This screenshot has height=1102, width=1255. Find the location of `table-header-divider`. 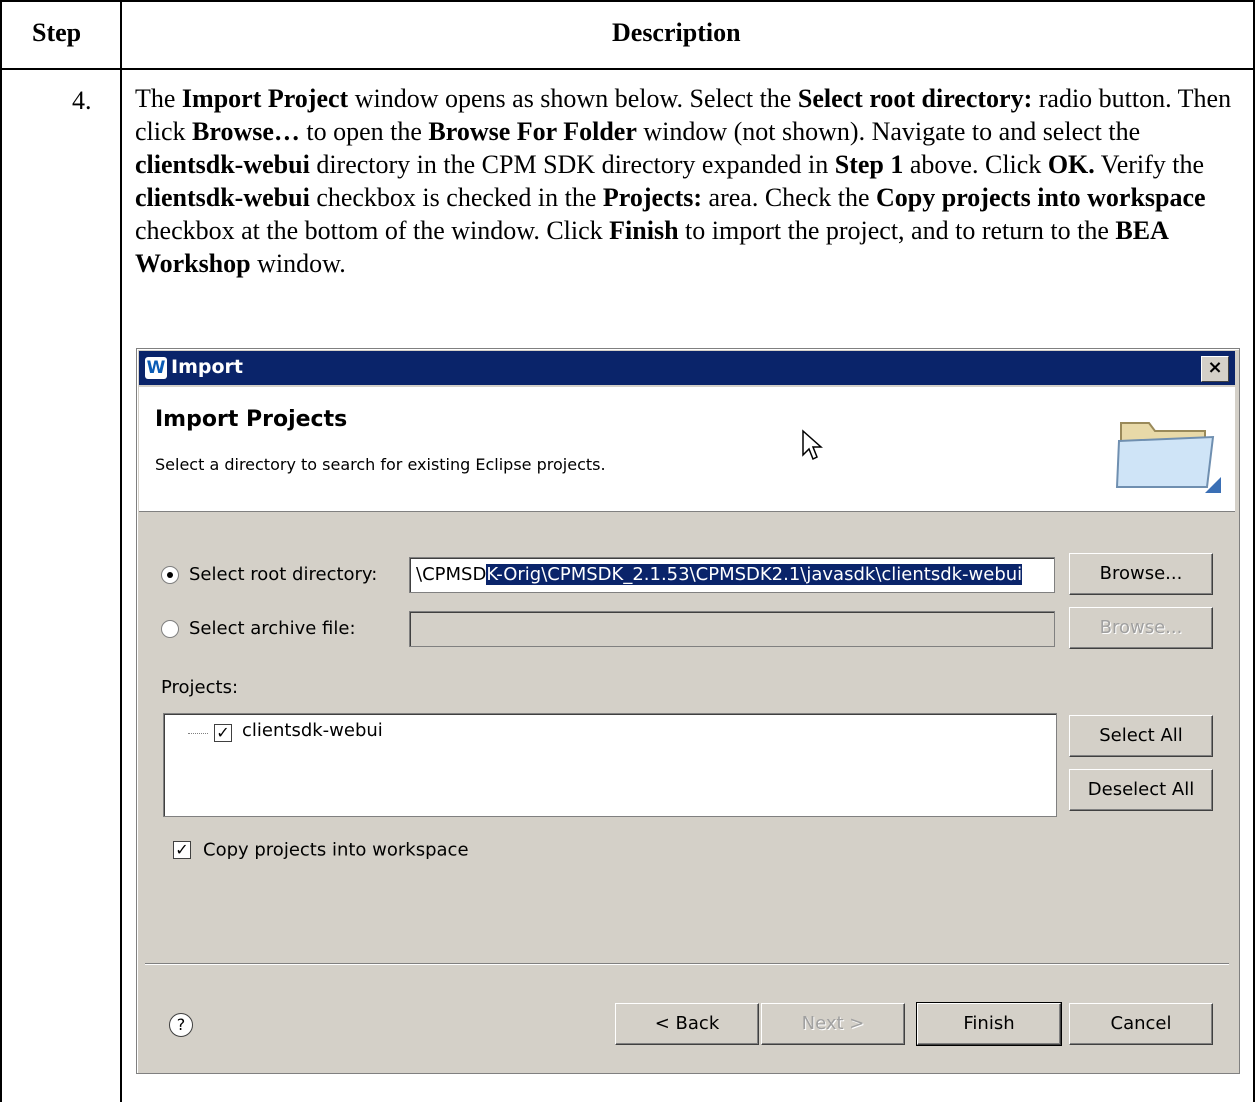

table-header-divider is located at coordinates (627, 69).